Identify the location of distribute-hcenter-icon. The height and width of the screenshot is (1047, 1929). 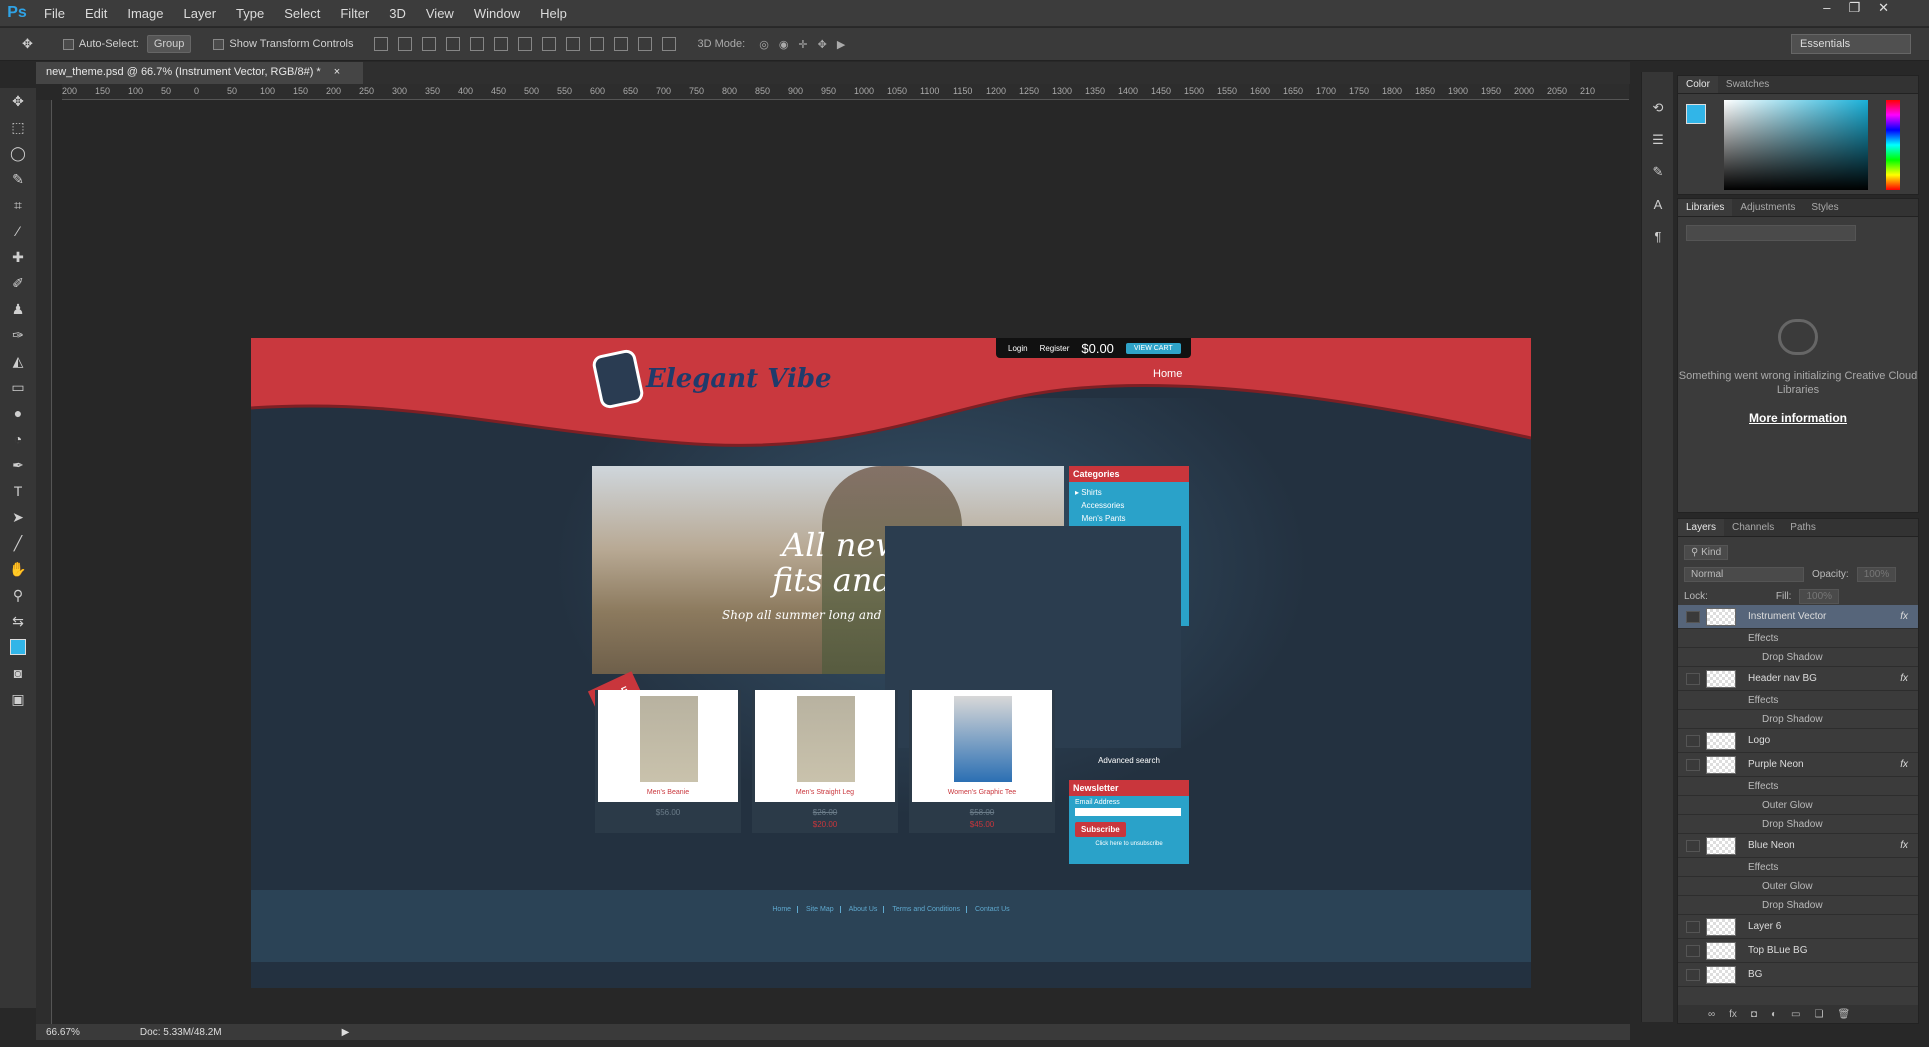
(620, 44).